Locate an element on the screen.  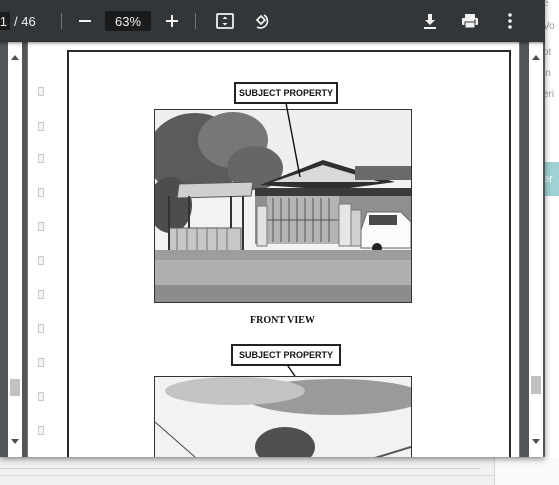
more-vert-icon is located at coordinates (510, 21).